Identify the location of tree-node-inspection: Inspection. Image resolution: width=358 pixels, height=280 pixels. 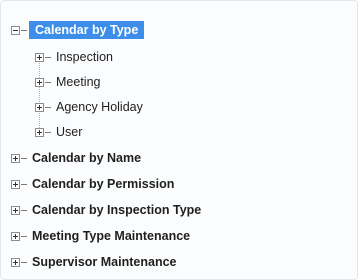
(74, 57).